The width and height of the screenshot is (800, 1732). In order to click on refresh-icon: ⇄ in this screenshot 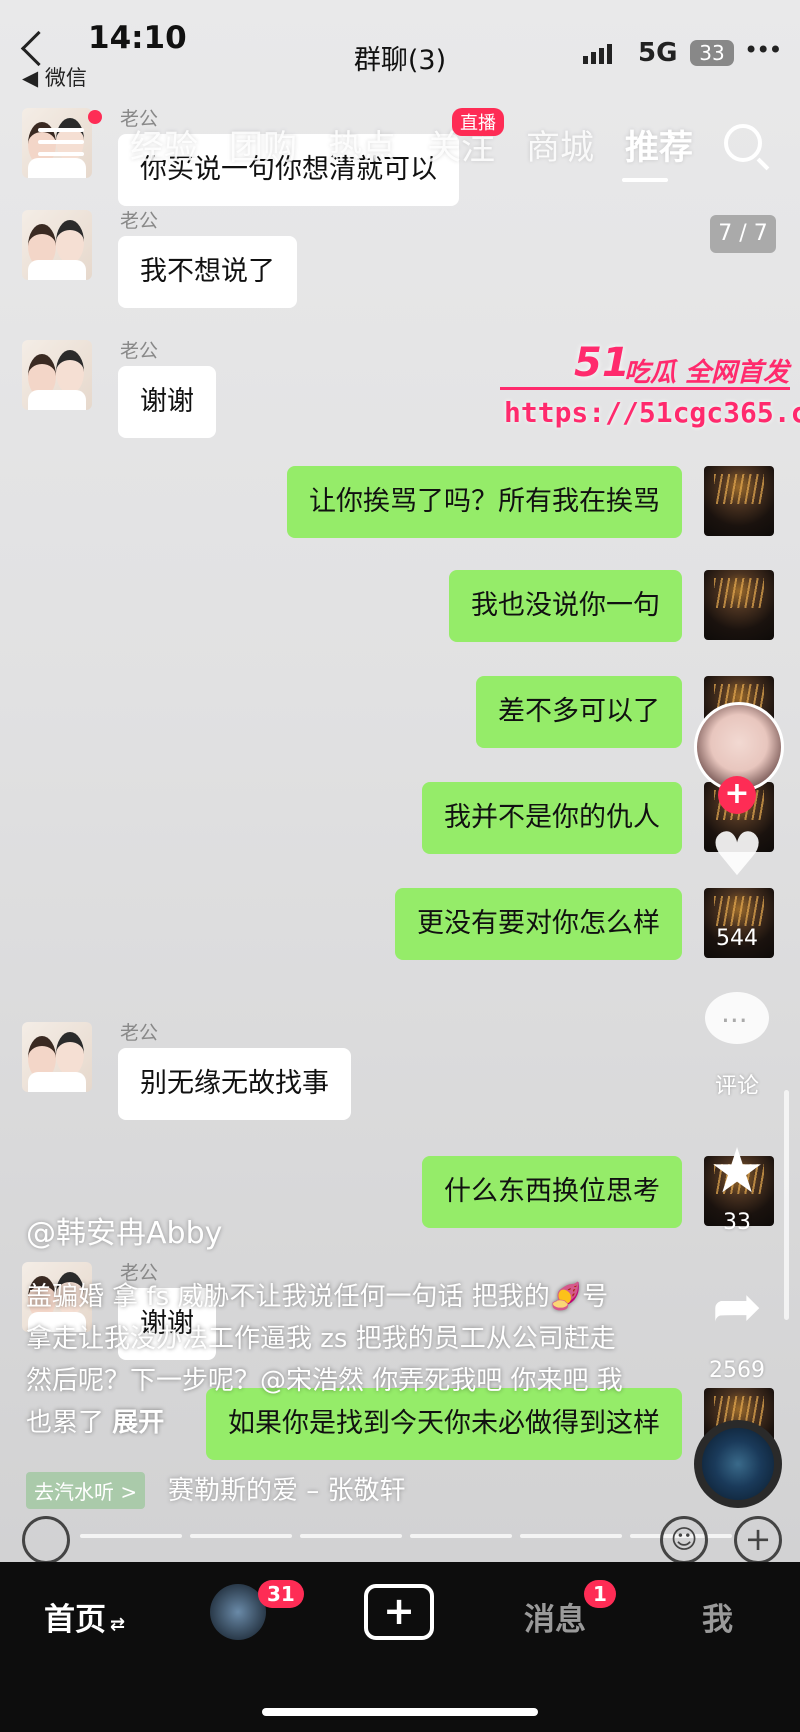, I will do `click(118, 1624)`.